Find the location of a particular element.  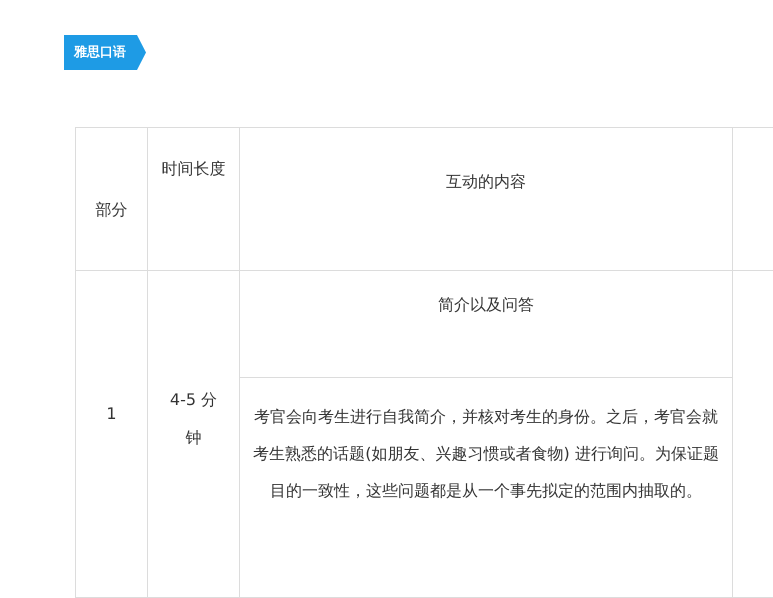

column-header: 部分 is located at coordinates (112, 210).